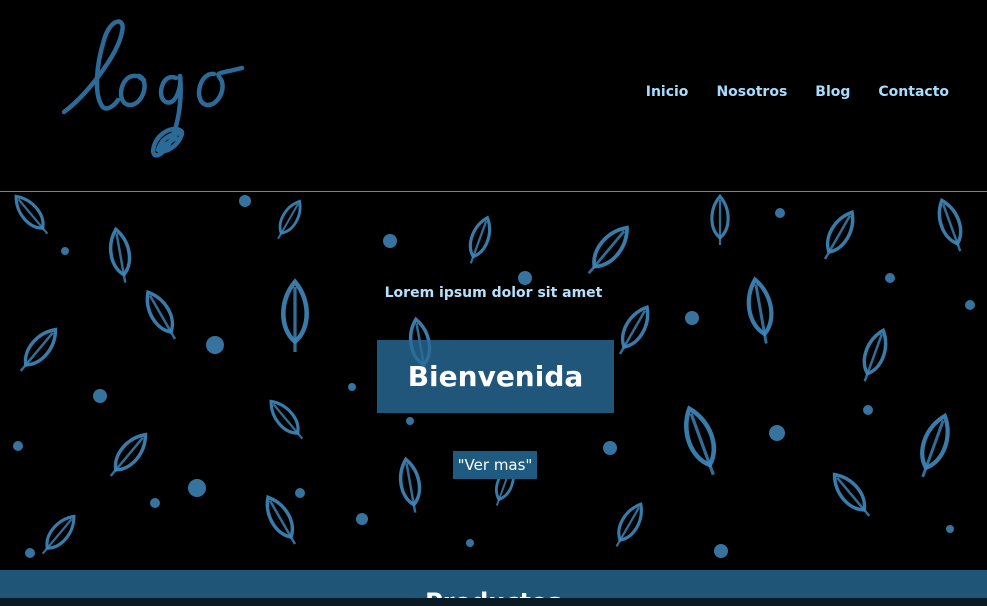  I want to click on hero-title: Bienvenida, so click(495, 376).